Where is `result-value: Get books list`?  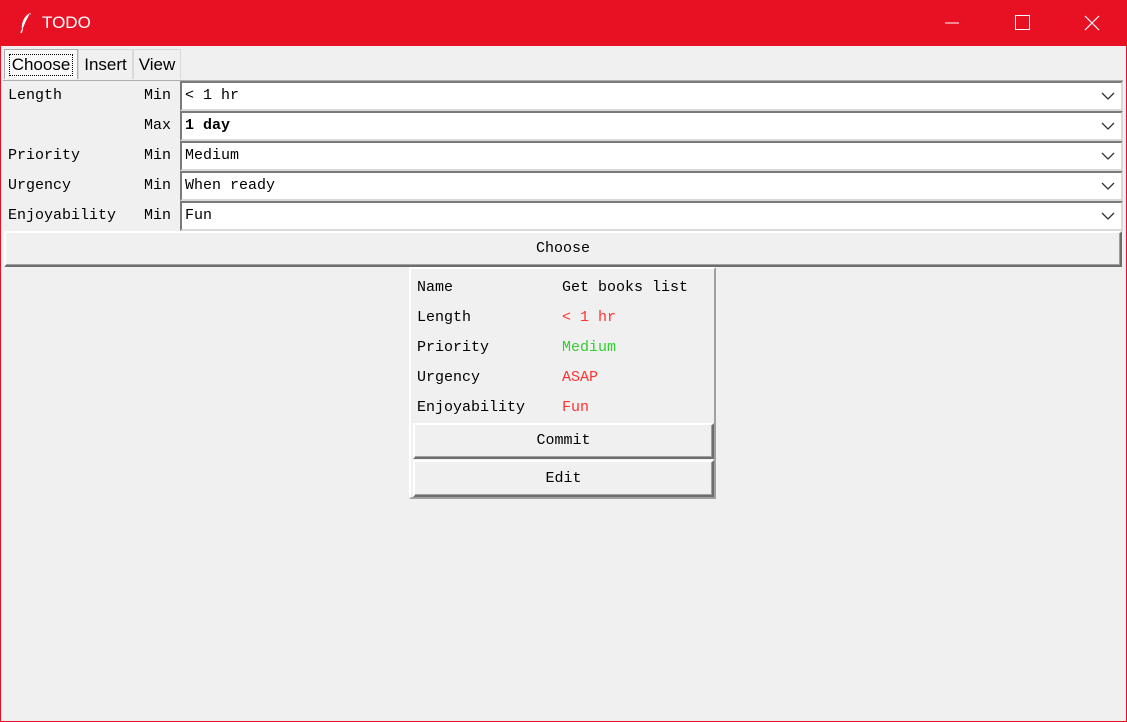
result-value: Get books list is located at coordinates (625, 287).